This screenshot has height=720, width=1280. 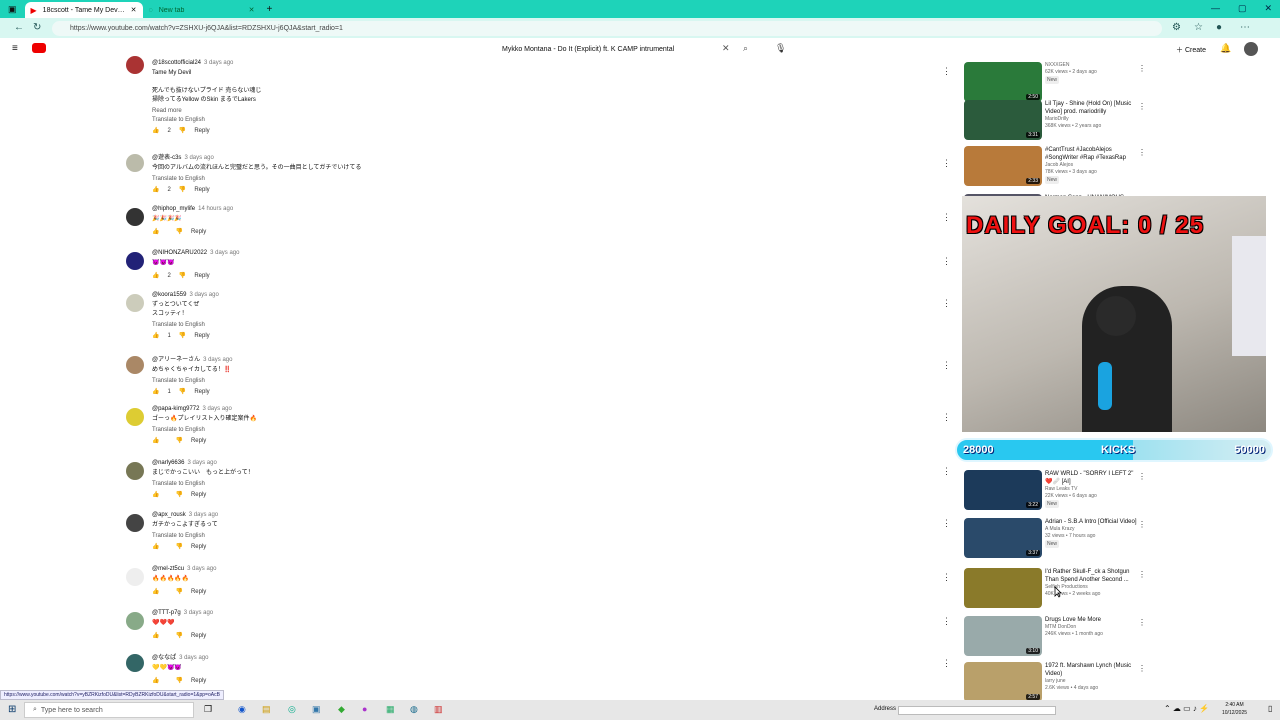 What do you see at coordinates (1219, 27) in the screenshot?
I see `profile-icon: ●` at bounding box center [1219, 27].